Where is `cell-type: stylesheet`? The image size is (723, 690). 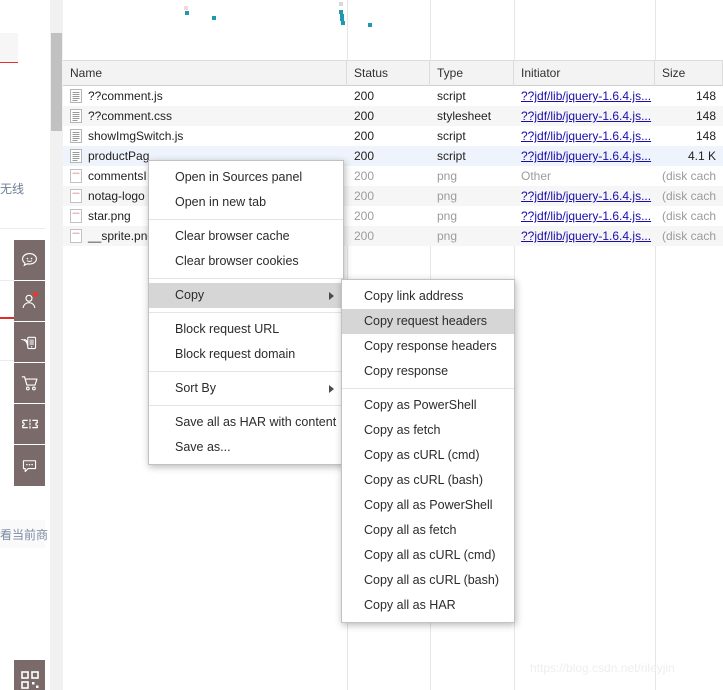 cell-type: stylesheet is located at coordinates (464, 116).